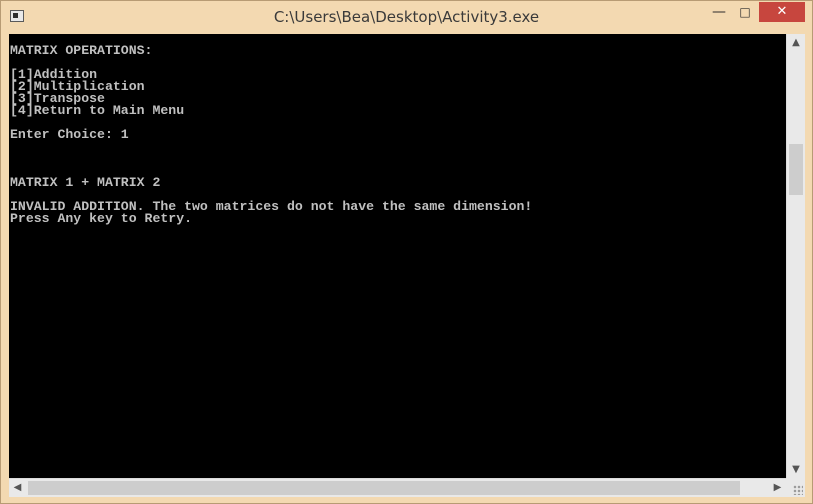 Image resolution: width=813 pixels, height=504 pixels. I want to click on vertical-scrollbar: ▲ ▼, so click(795, 256).